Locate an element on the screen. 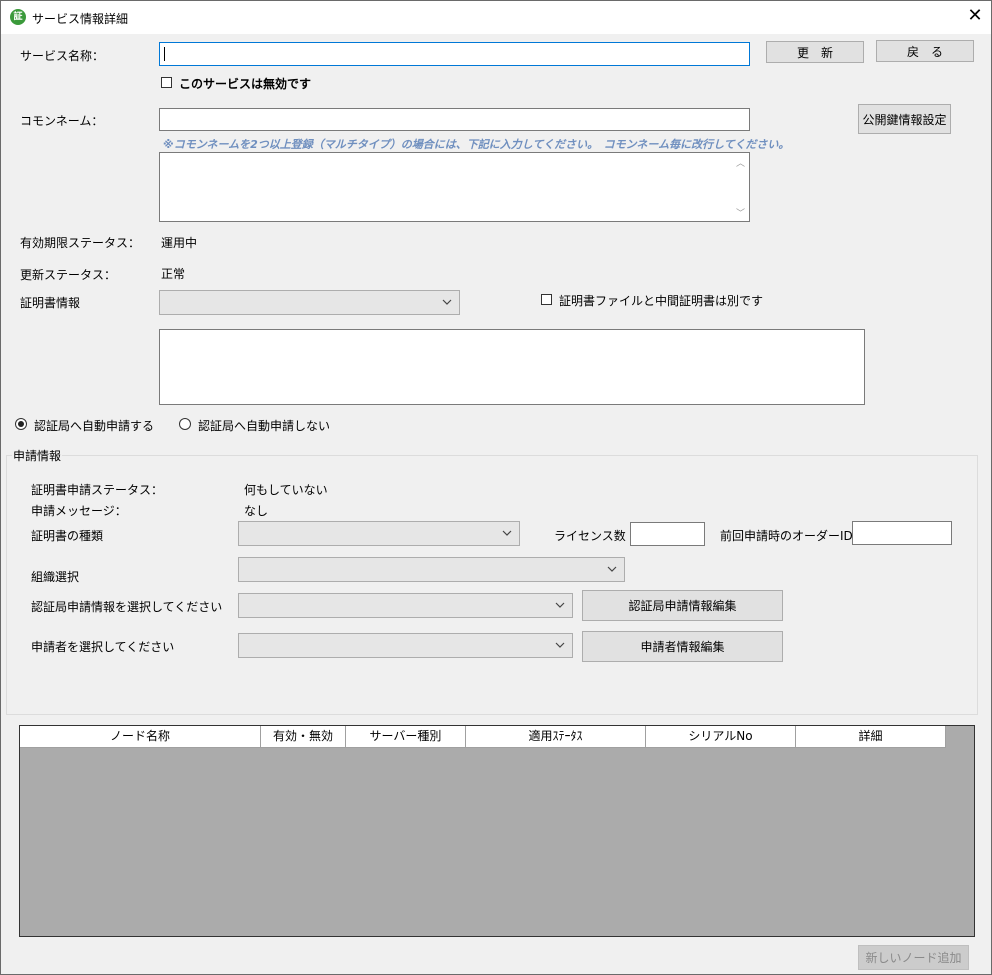 The image size is (992, 975). common-name-input is located at coordinates (454, 119).